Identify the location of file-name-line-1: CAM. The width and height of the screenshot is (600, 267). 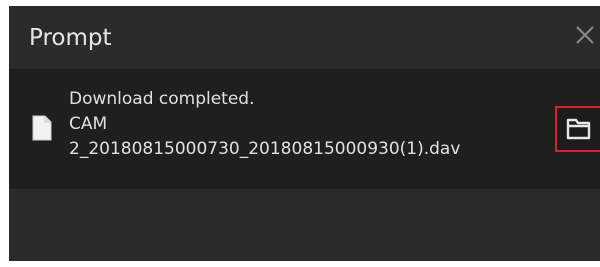
(88, 124).